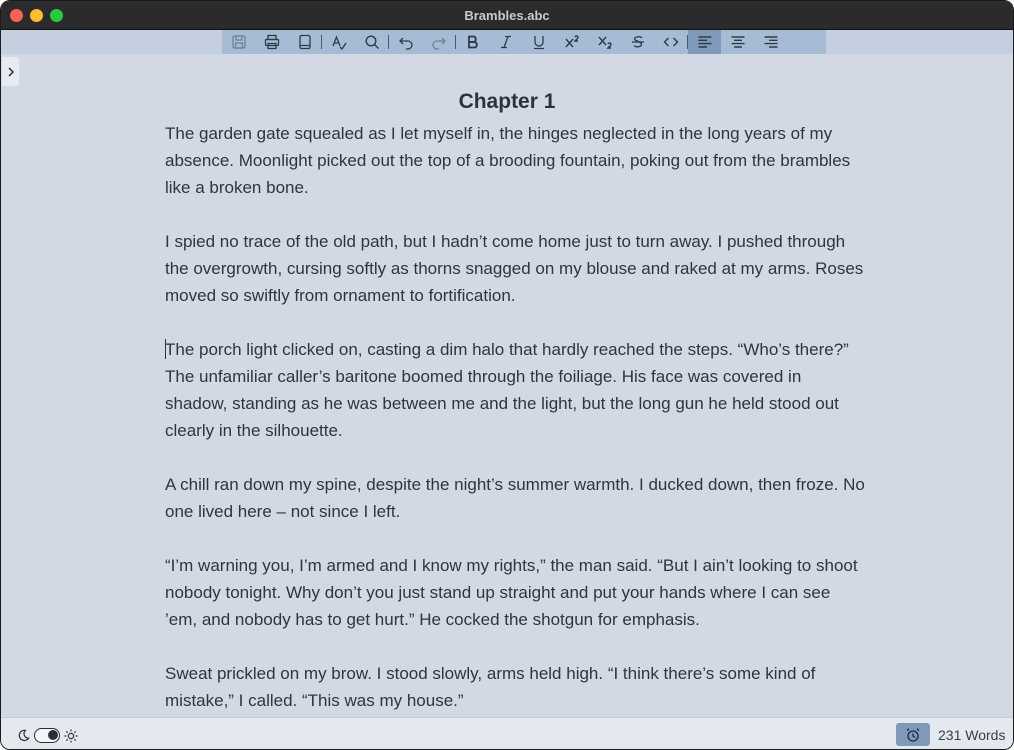  I want to click on undo-icon, so click(405, 43).